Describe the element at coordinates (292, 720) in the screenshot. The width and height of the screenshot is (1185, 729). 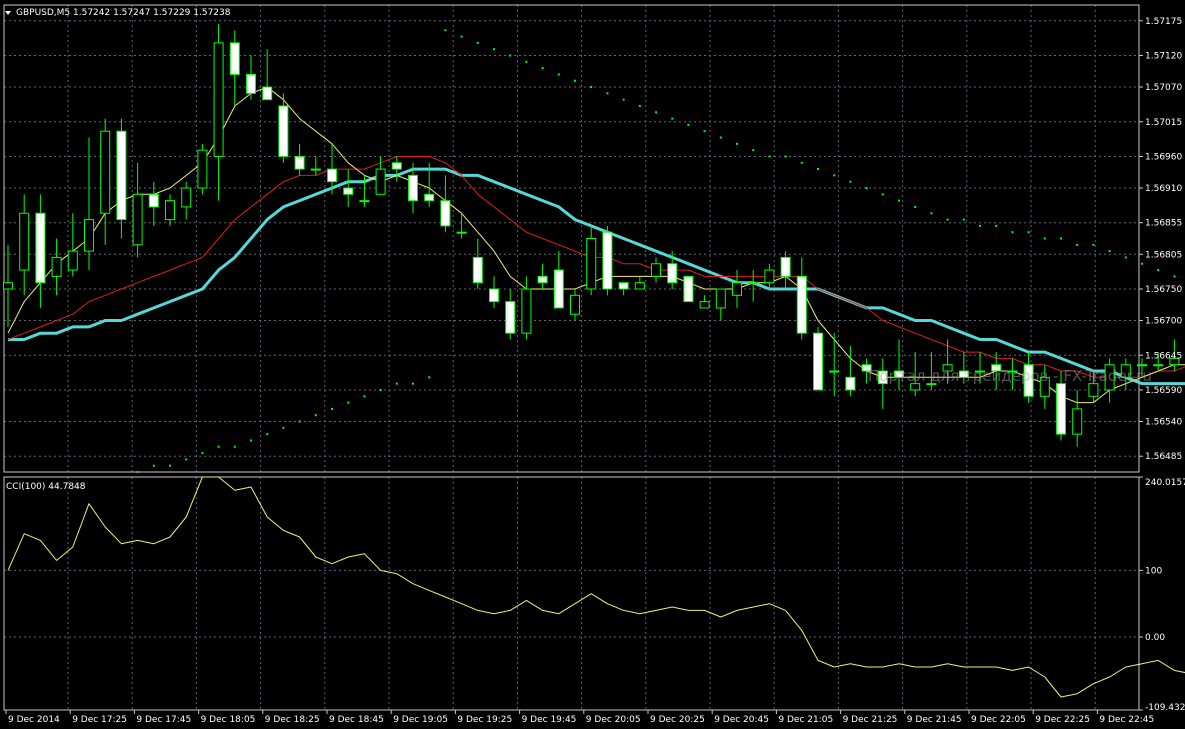
I see `time-label: 9 Dec 18:25` at that location.